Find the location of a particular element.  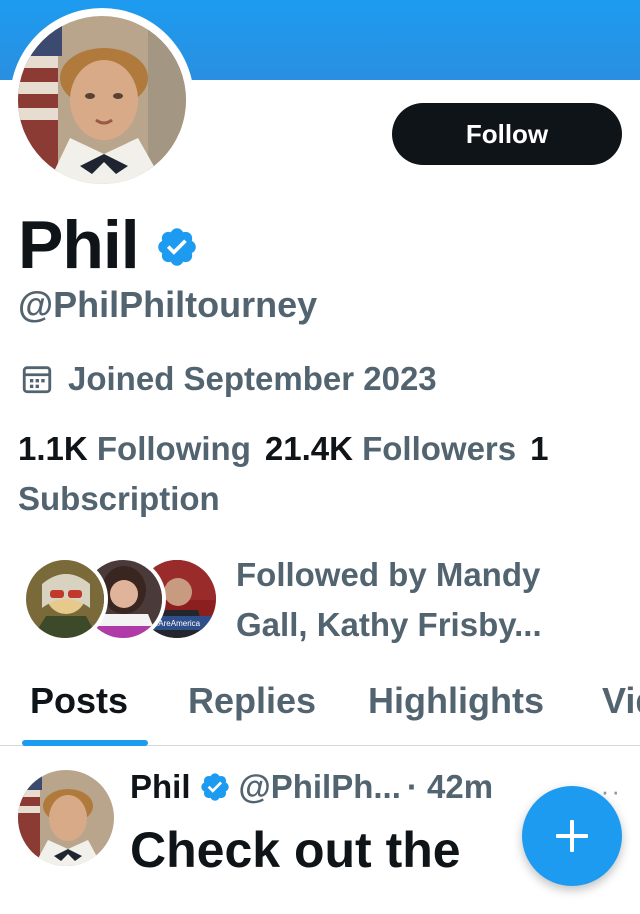

follow-button: Follow is located at coordinates (507, 134).